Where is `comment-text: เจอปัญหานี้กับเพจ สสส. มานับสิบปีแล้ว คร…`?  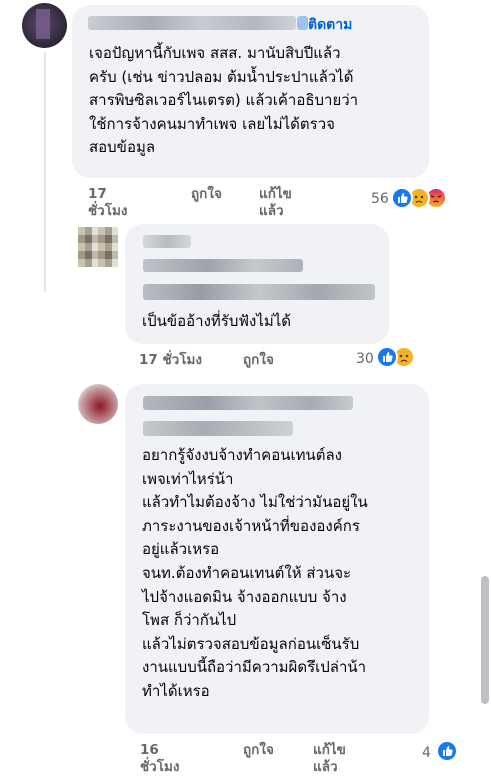
comment-text: เจอปัญหานี้กับเพจ สสส. มานับสิบปีแล้ว คร… is located at coordinates (224, 100).